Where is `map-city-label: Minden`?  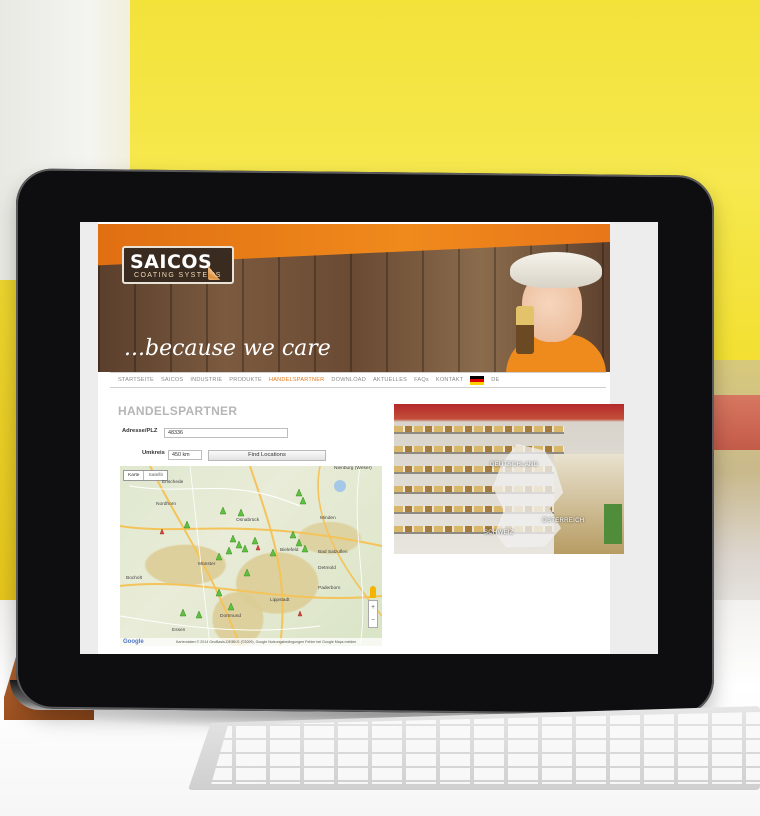
map-city-label: Minden is located at coordinates (328, 518).